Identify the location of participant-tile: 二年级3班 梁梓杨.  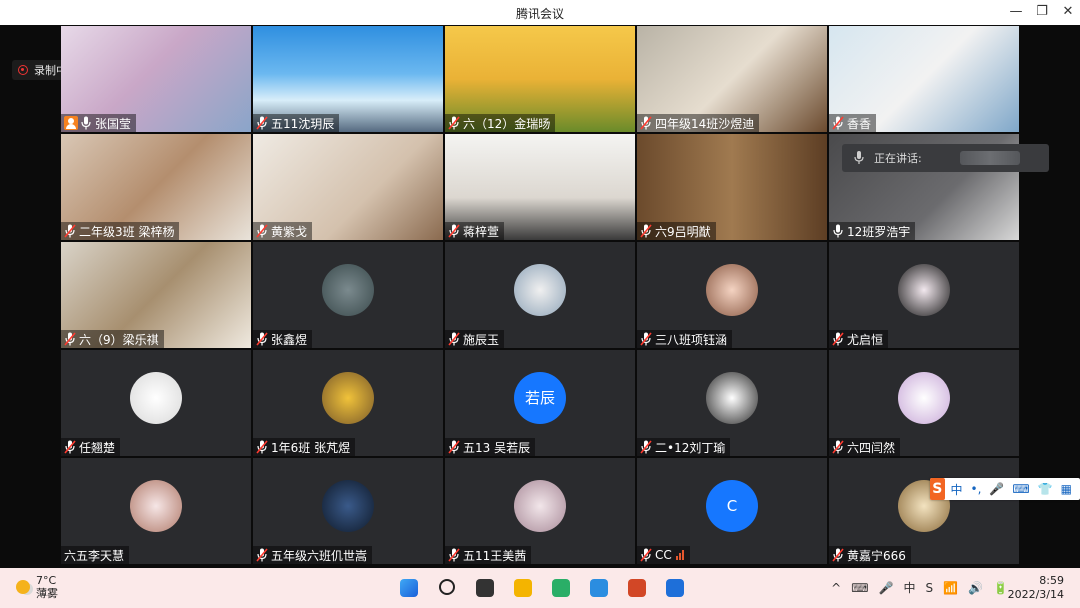
(156, 187).